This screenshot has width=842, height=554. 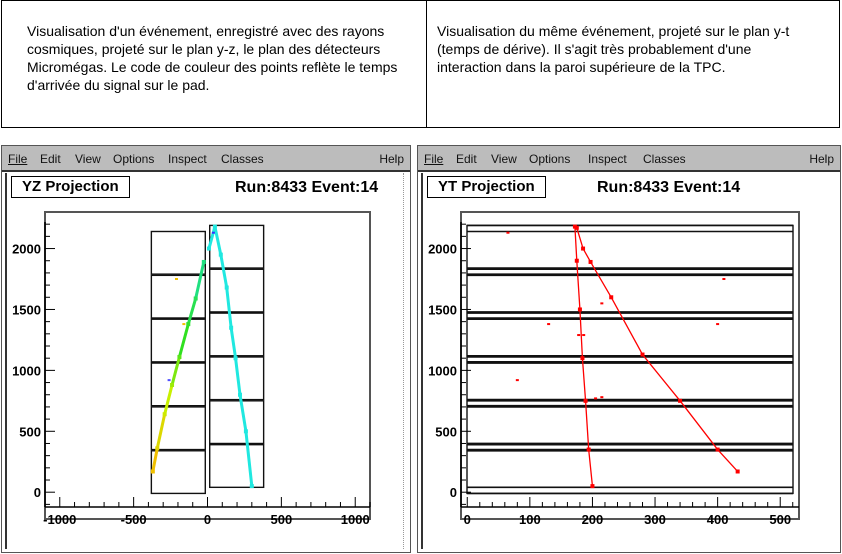 What do you see at coordinates (134, 519) in the screenshot?
I see `x-tick-label: -500` at bounding box center [134, 519].